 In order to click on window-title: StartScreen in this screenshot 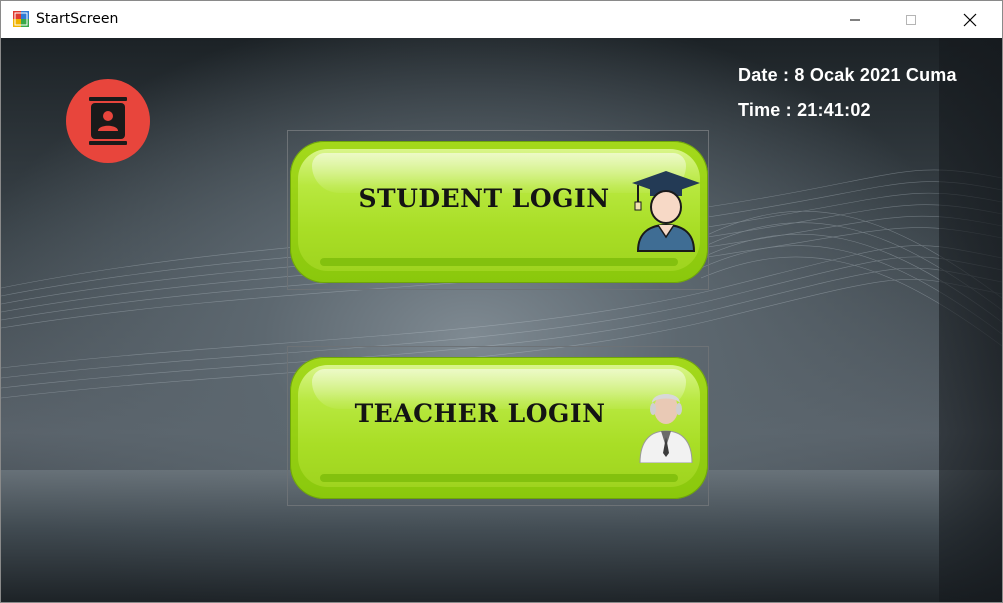, I will do `click(77, 19)`.